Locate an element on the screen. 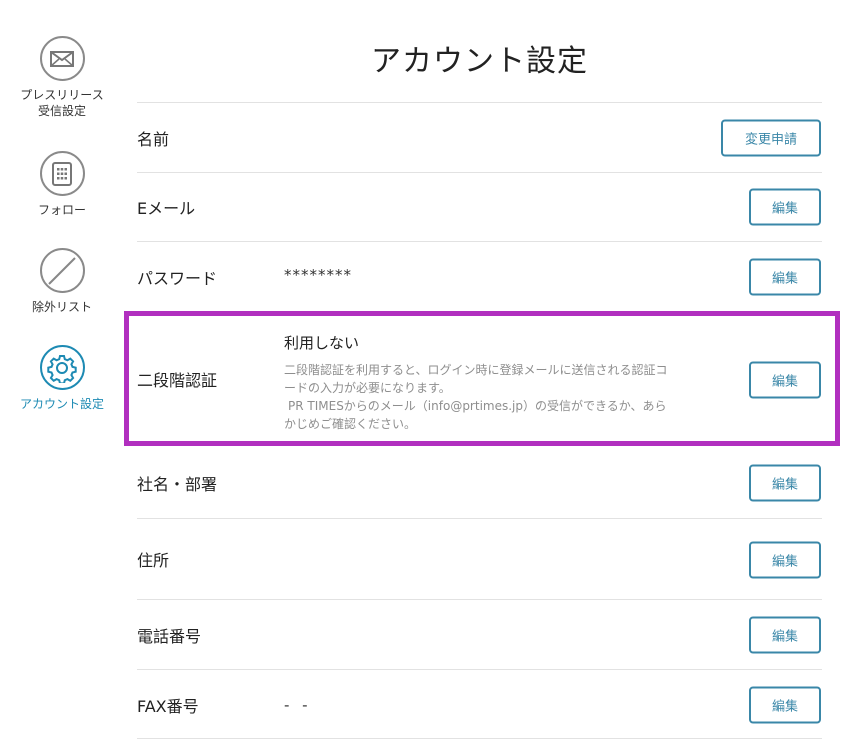 The height and width of the screenshot is (740, 865). settings-row-name: 名前 変更申請 is located at coordinates (479, 137).